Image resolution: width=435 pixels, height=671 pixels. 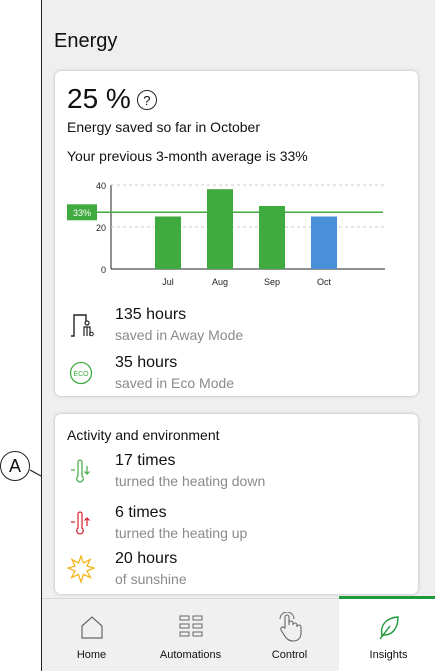 I want to click on nav-insights: Insights, so click(x=387, y=633).